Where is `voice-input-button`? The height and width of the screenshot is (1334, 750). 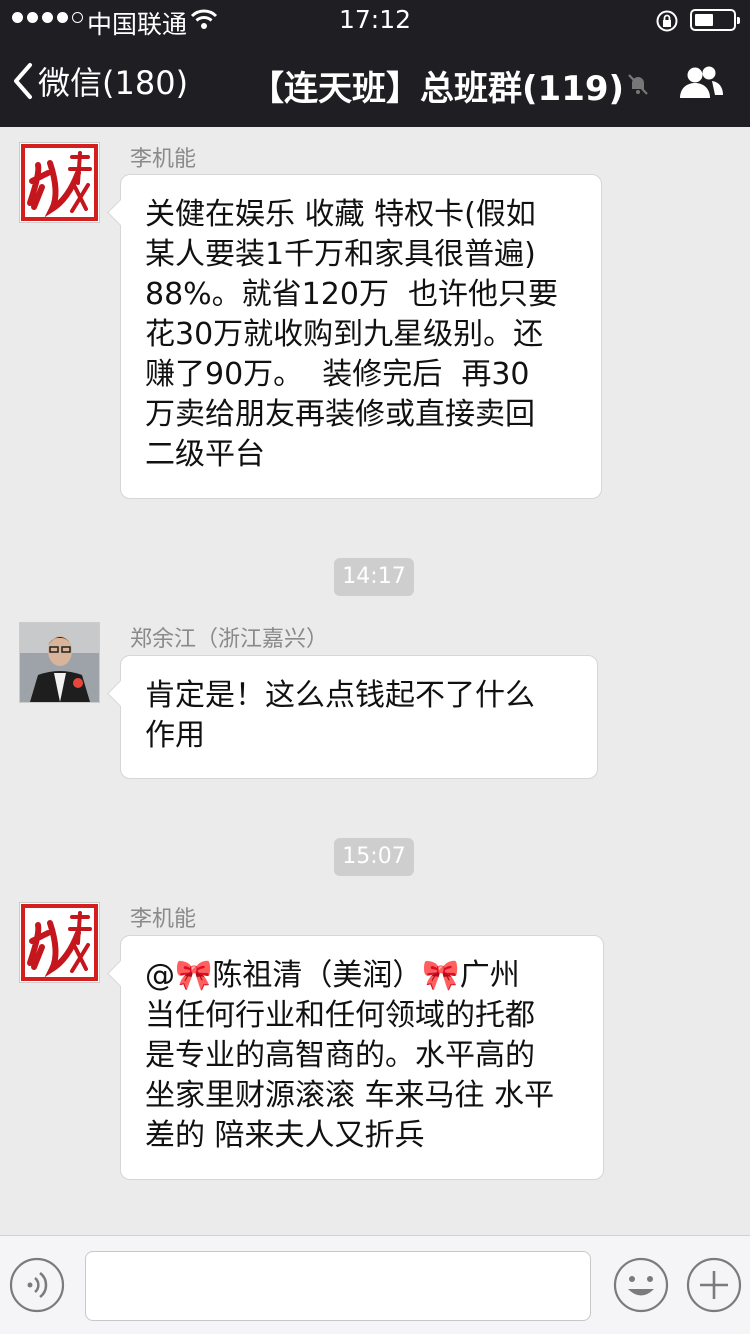
voice-input-button is located at coordinates (37, 1287).